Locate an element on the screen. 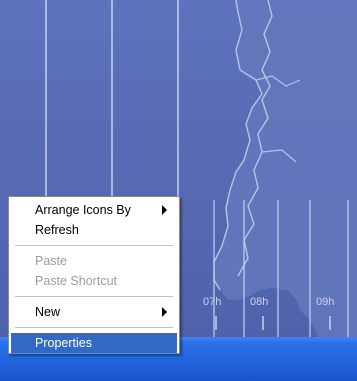 Image resolution: width=357 pixels, height=381 pixels. menu-item-arrange-icons-by: Arrange Icons By is located at coordinates (94, 210).